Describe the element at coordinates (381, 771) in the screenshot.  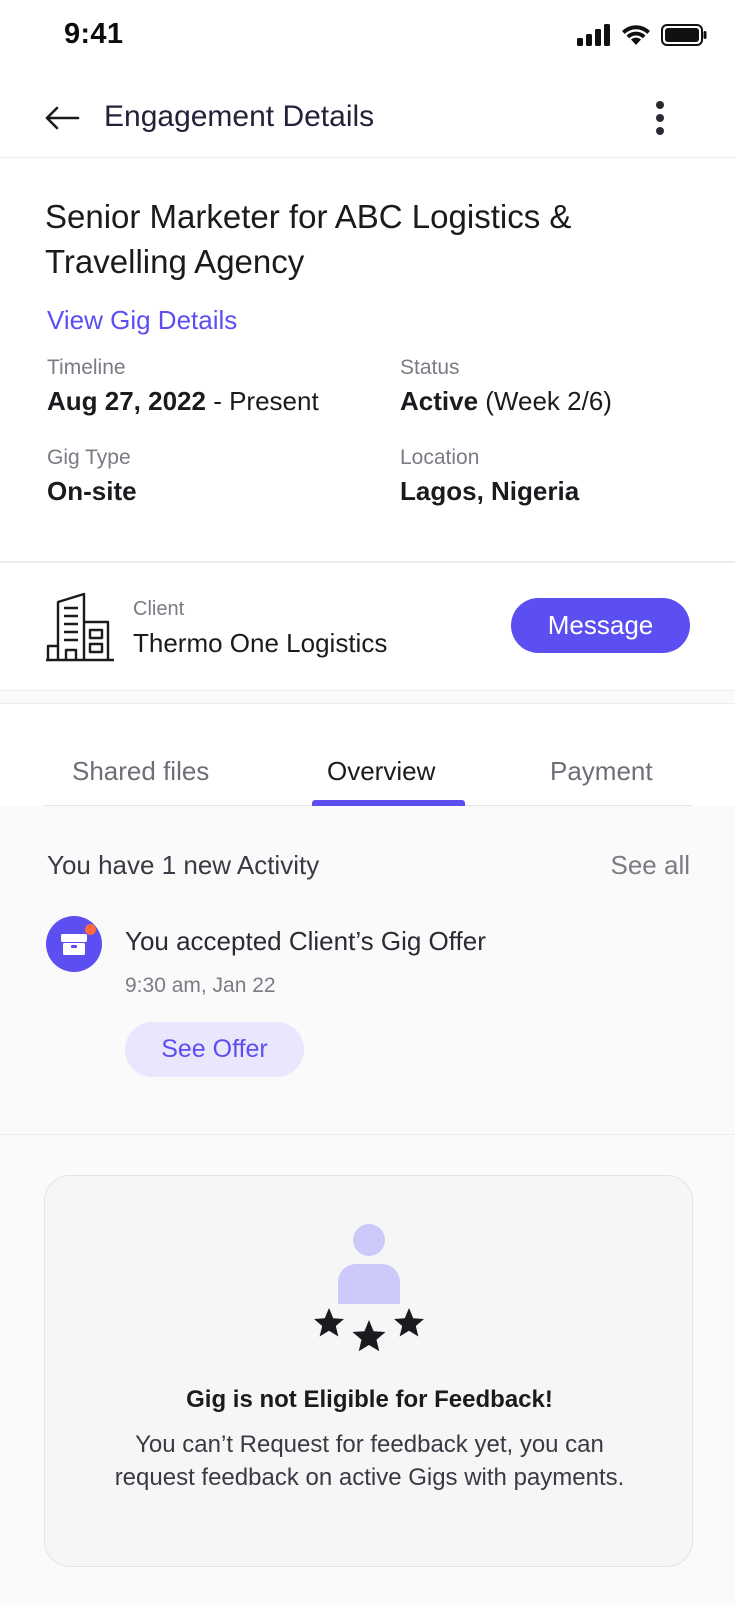
I see `tab-overview: Overview` at that location.